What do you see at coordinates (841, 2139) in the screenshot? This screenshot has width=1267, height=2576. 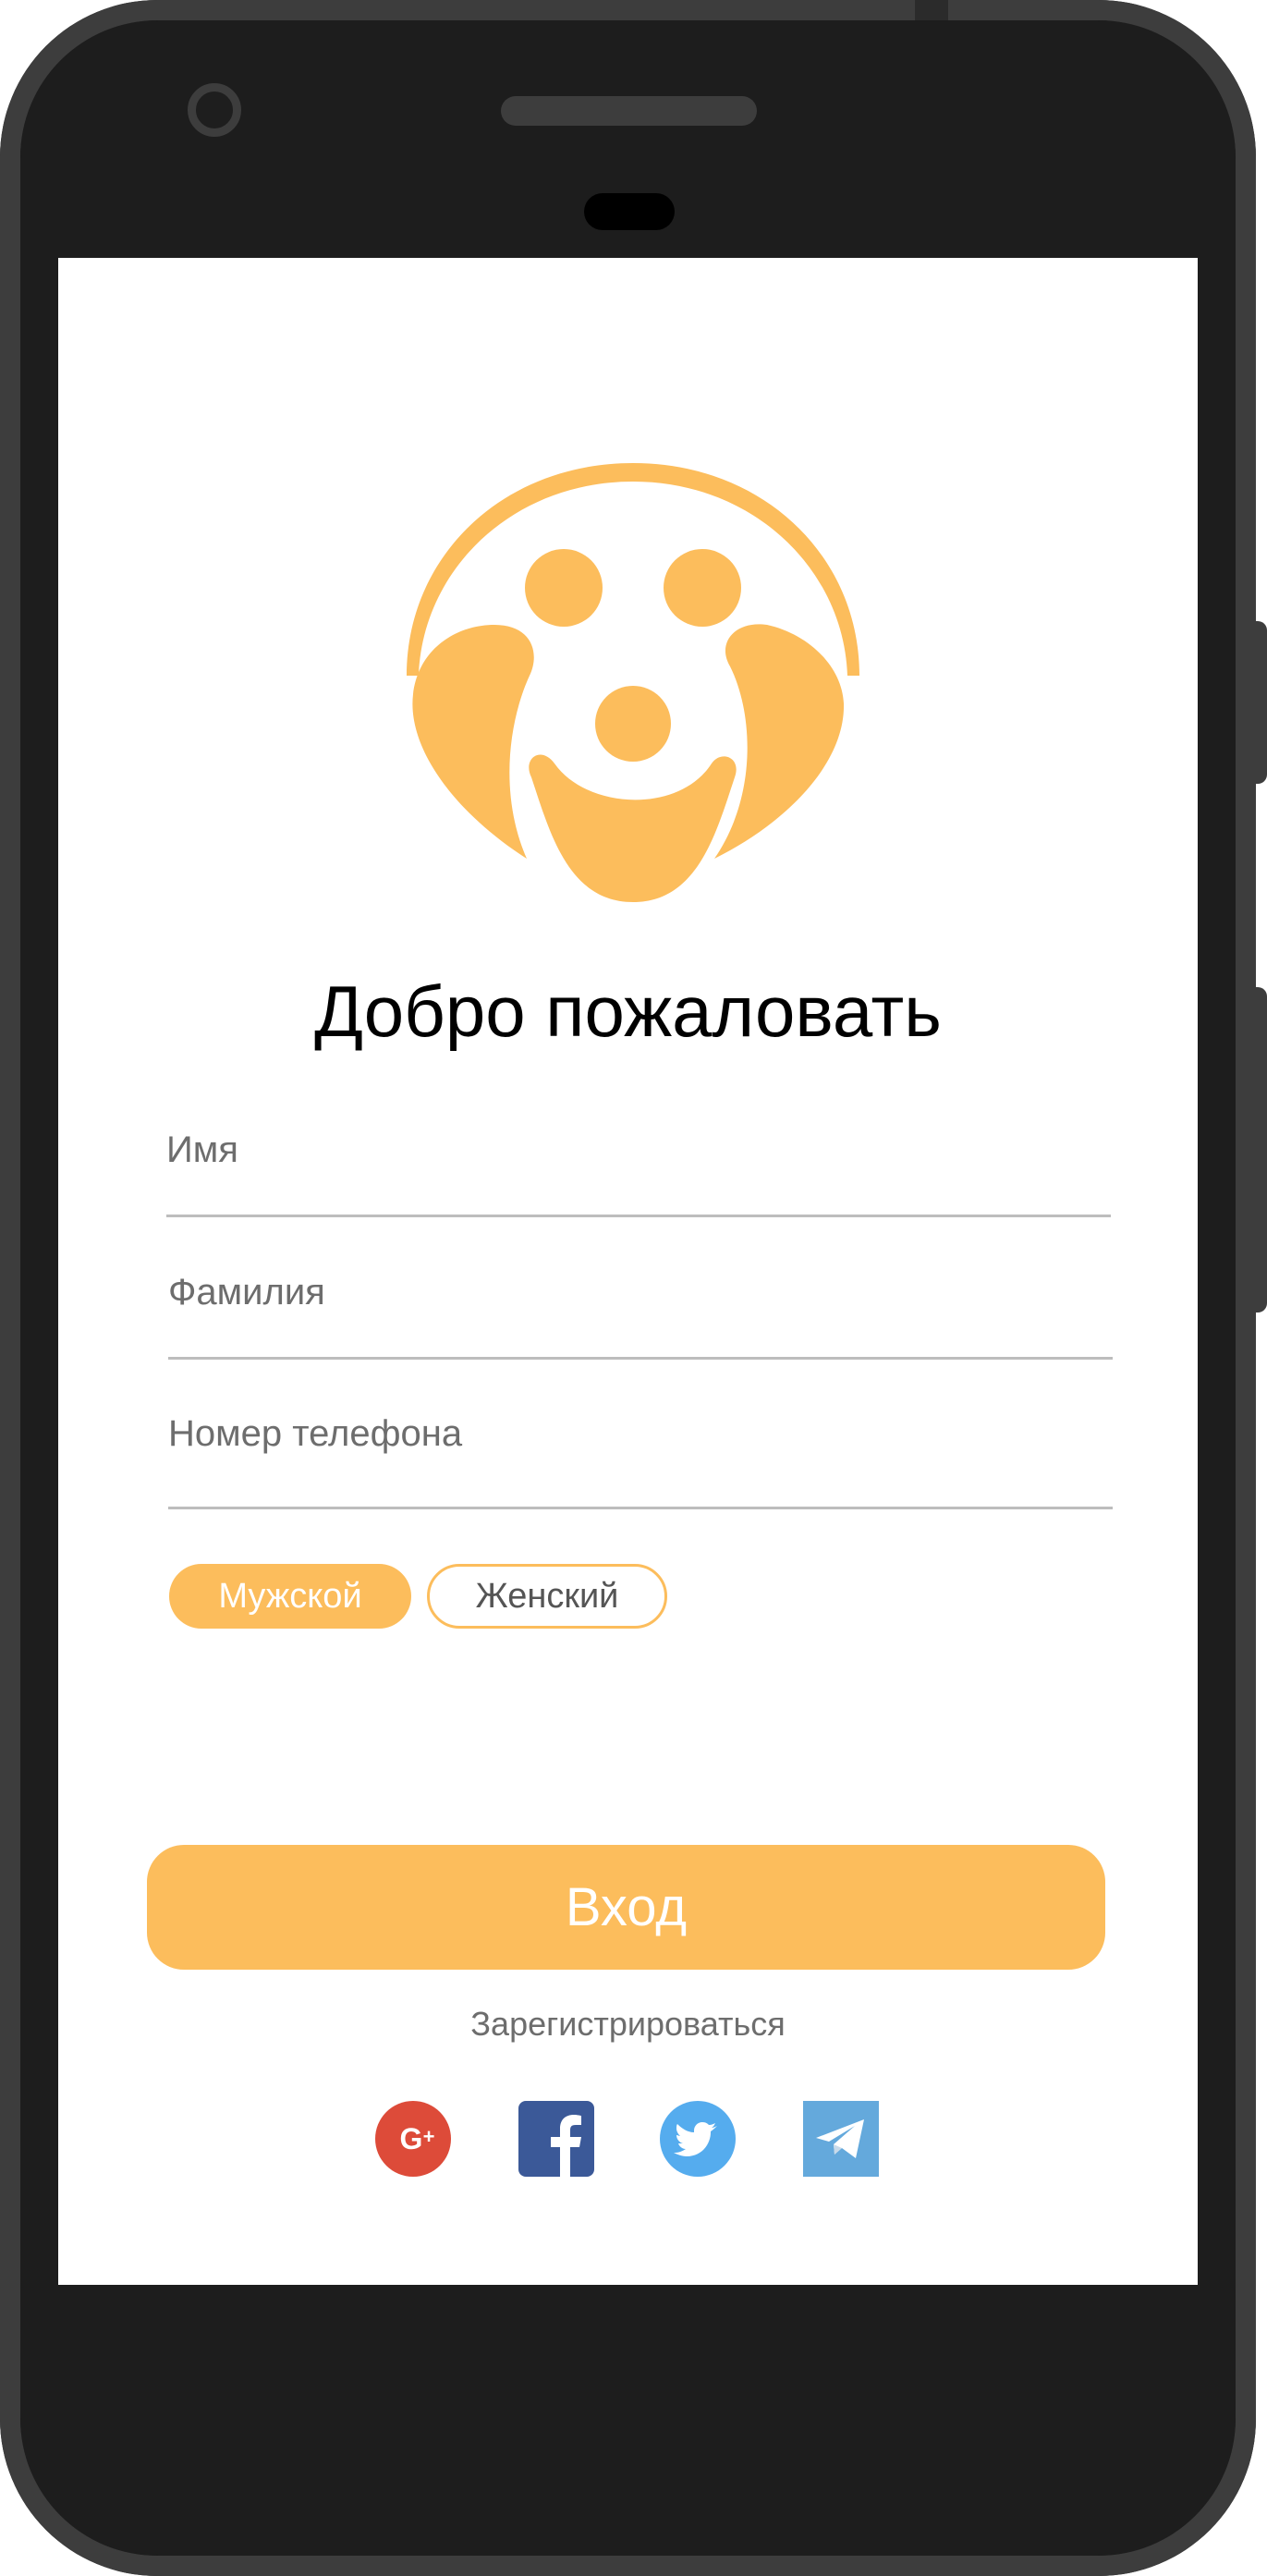 I see `telegram-icon` at bounding box center [841, 2139].